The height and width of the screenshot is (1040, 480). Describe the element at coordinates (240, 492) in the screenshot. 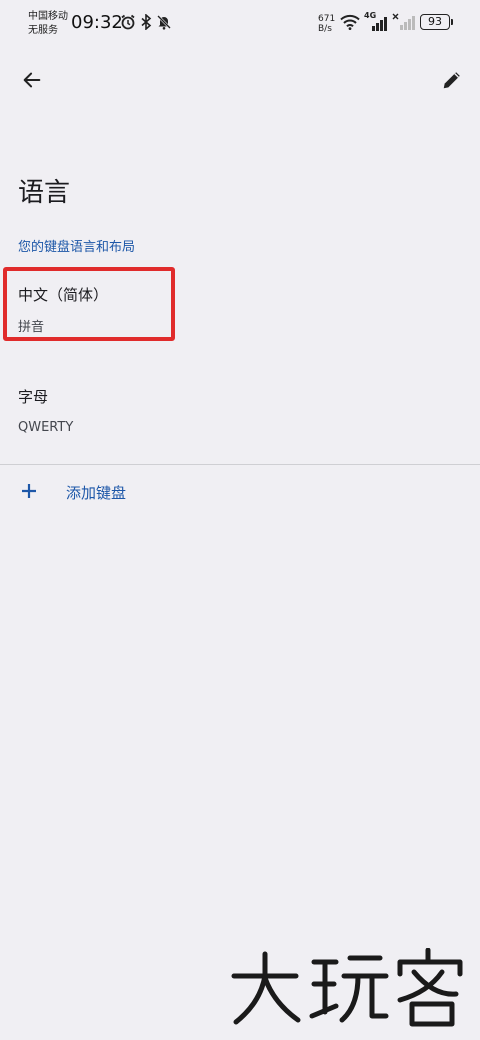

I see `add-keyboard-button: 添加键盘` at that location.